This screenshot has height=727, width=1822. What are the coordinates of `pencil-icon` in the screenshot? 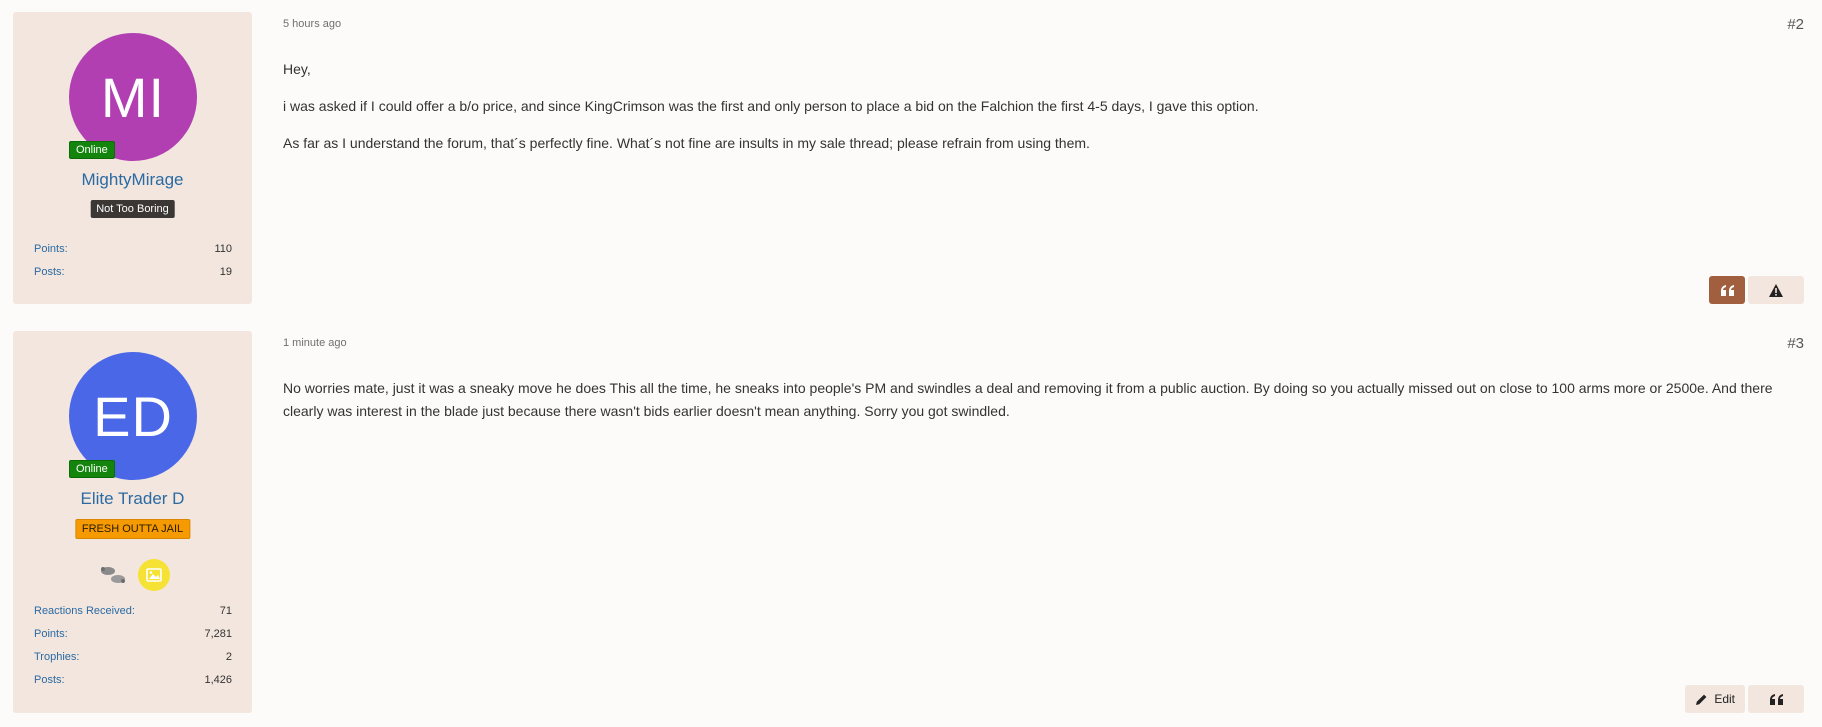 It's located at (1701, 699).